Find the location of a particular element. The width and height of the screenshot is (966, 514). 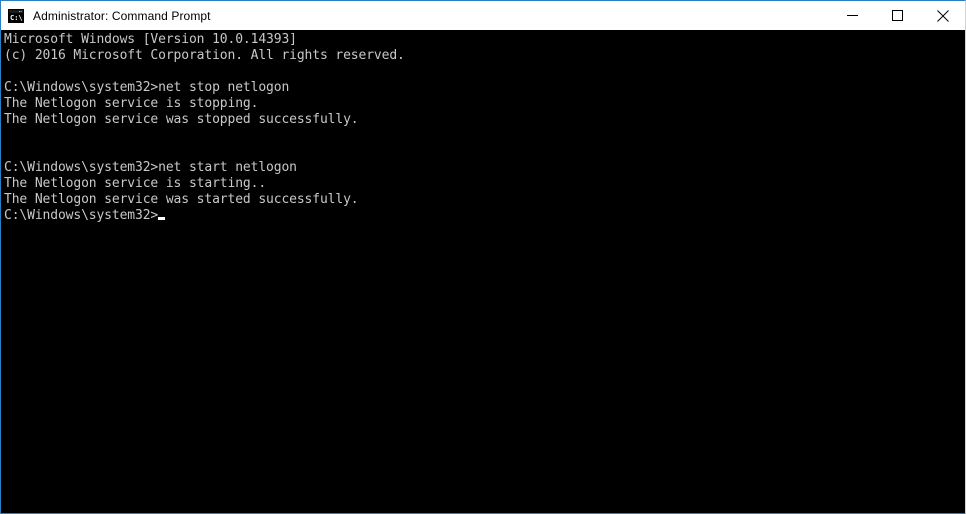

text-cursor is located at coordinates (162, 218).